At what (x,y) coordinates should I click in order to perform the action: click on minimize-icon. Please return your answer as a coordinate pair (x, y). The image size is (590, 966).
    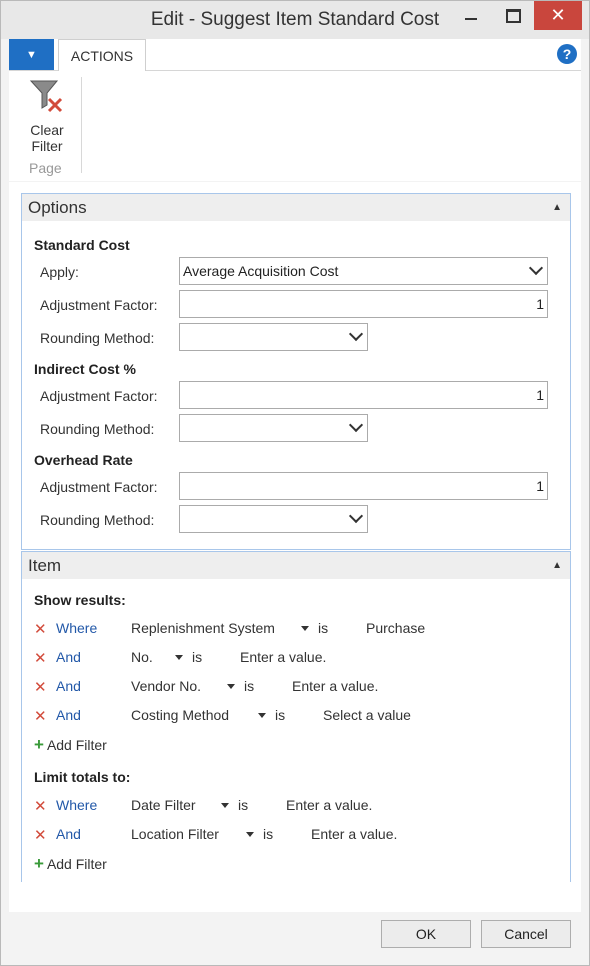
    Looking at the image, I should click on (471, 18).